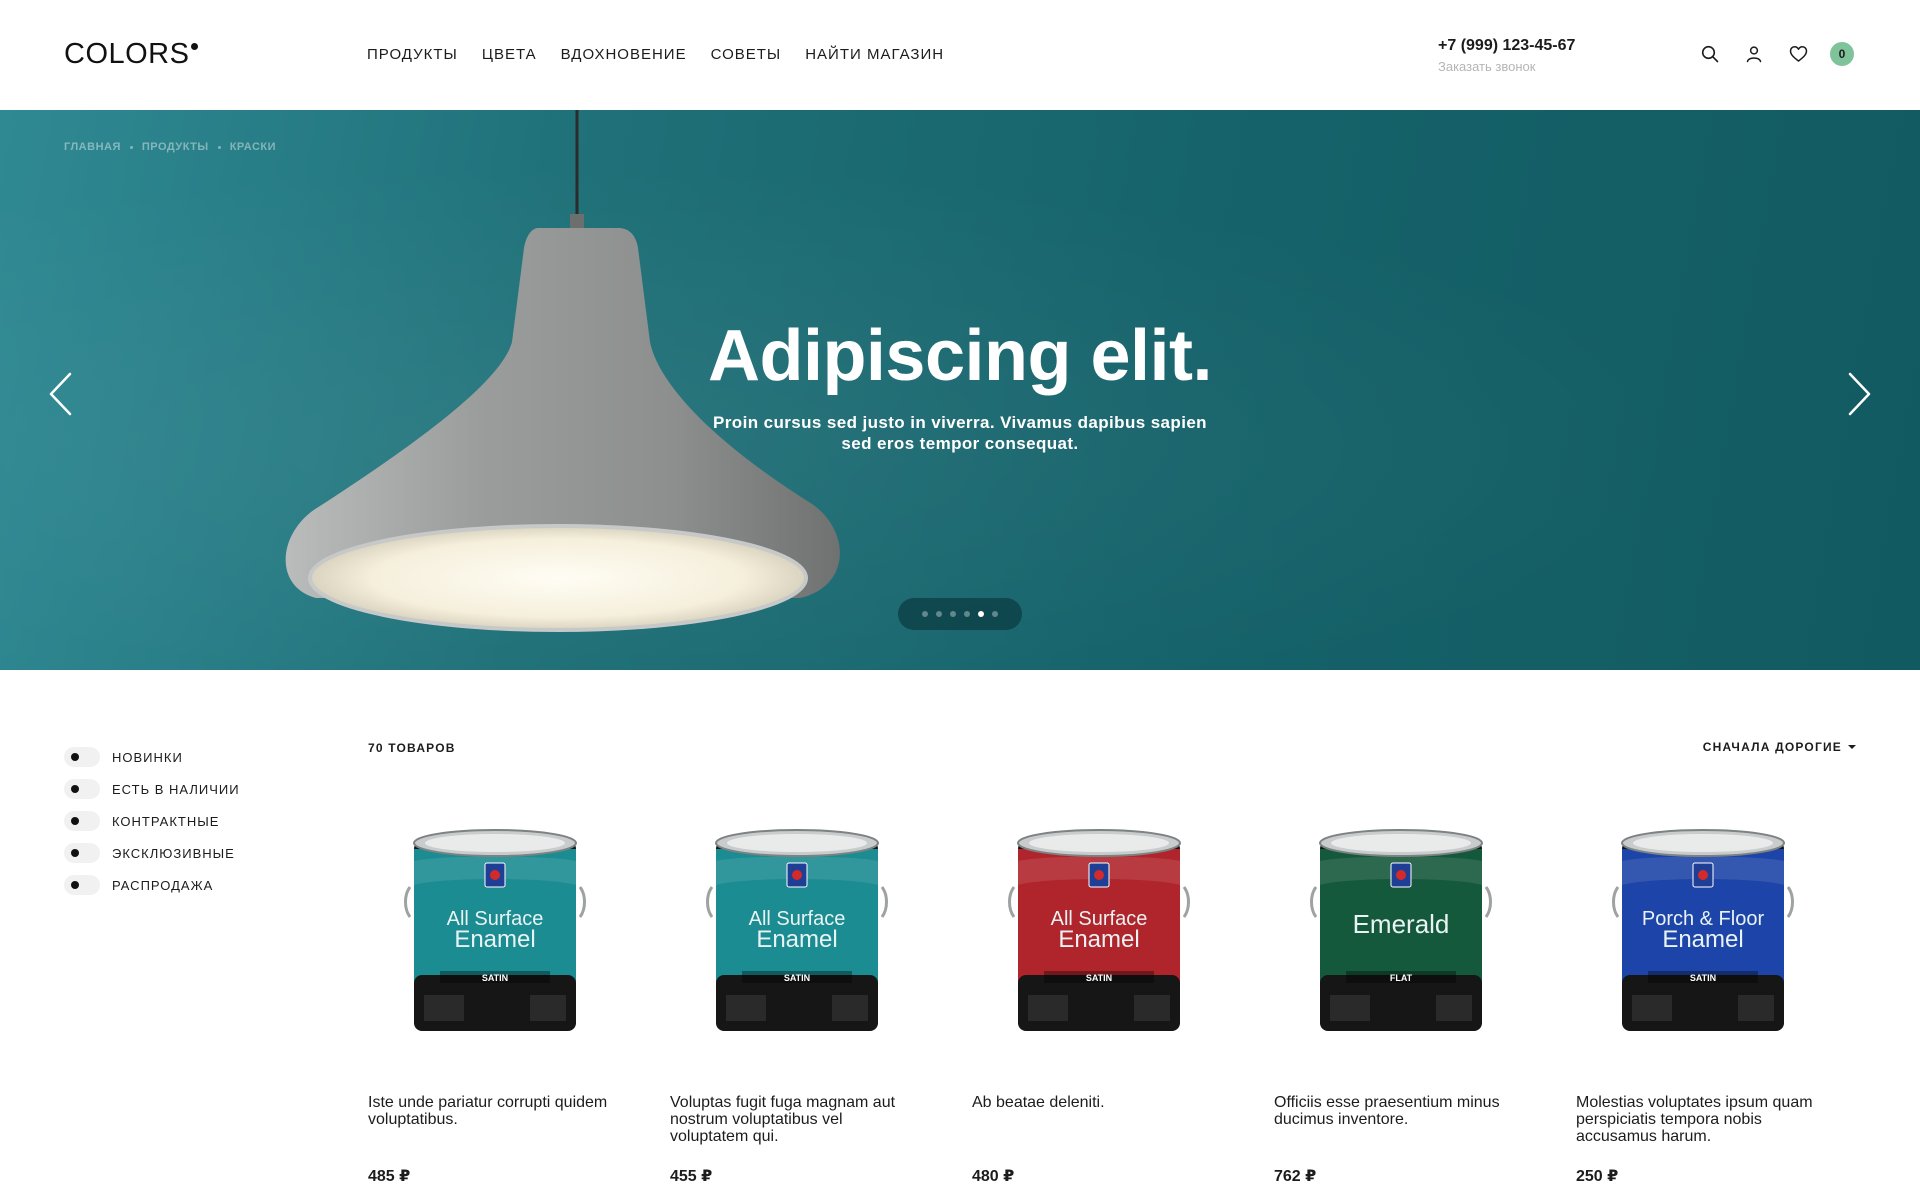 This screenshot has width=1920, height=1200. I want to click on filter-sale: РАСПРОДАЖА, so click(152, 885).